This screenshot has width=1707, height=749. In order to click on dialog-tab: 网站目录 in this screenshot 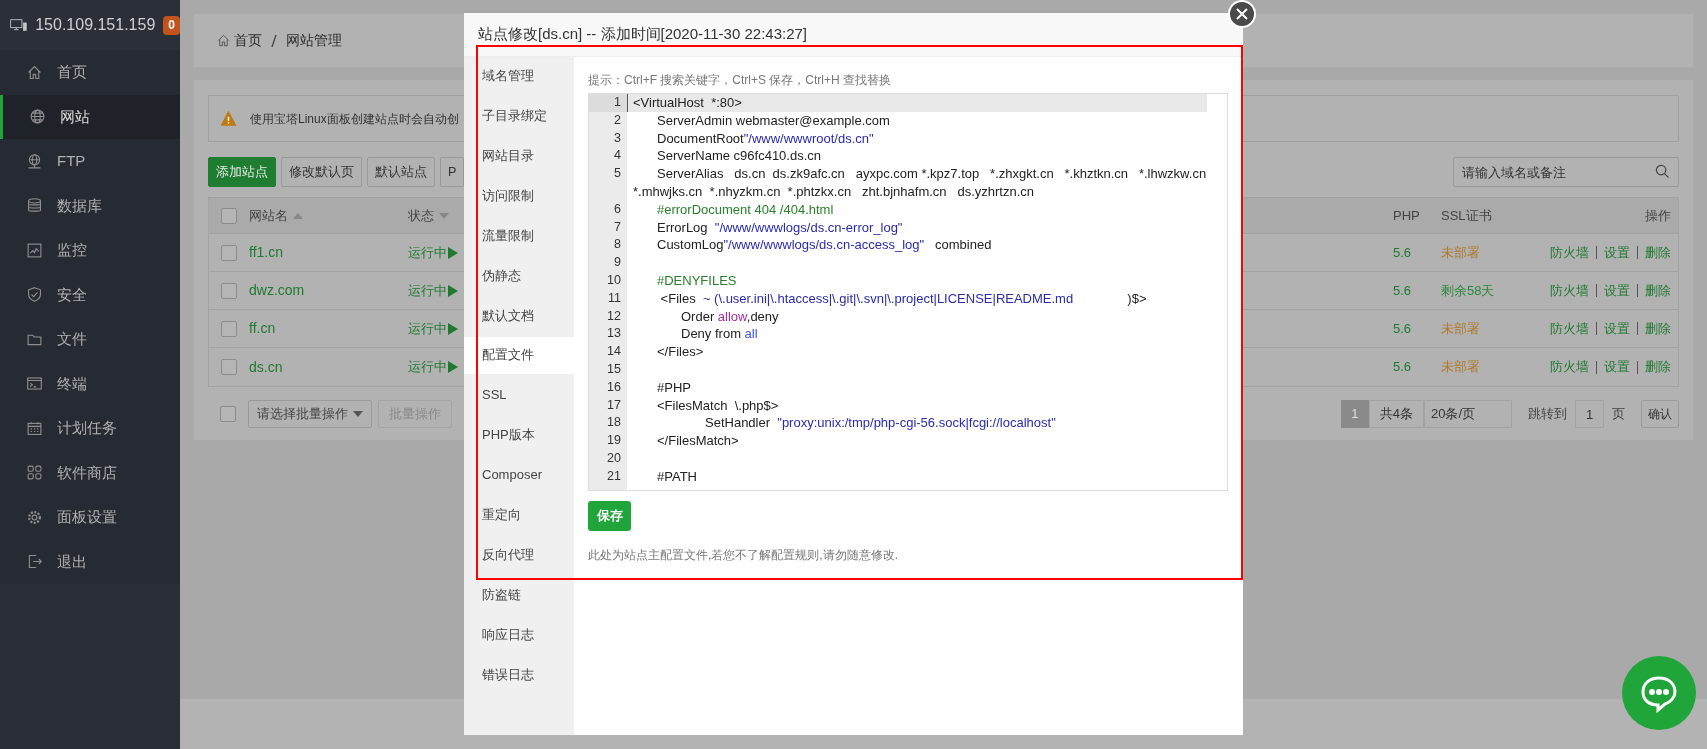, I will do `click(519, 155)`.